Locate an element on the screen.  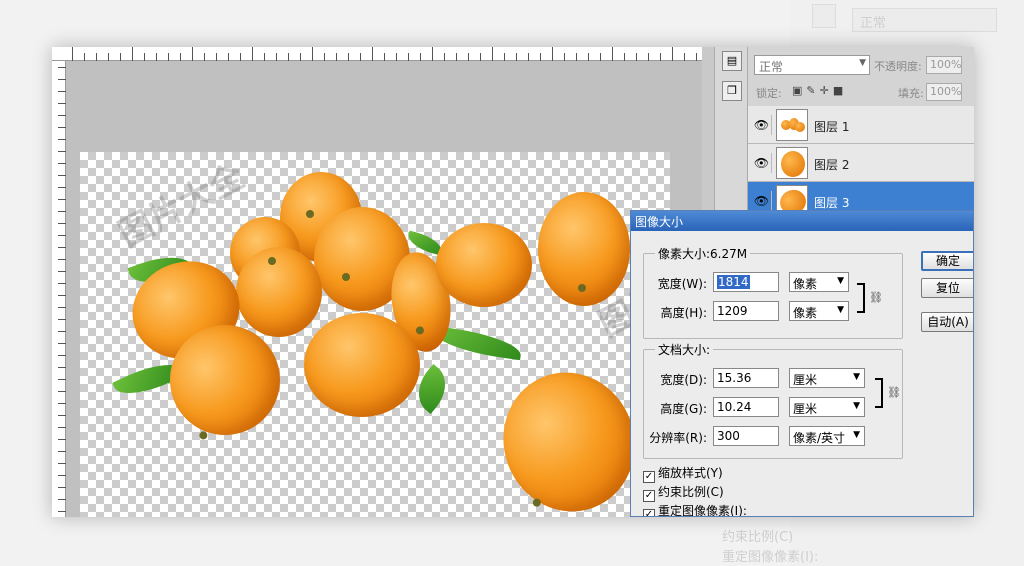
layer-name: 图层 3 is located at coordinates (832, 203).